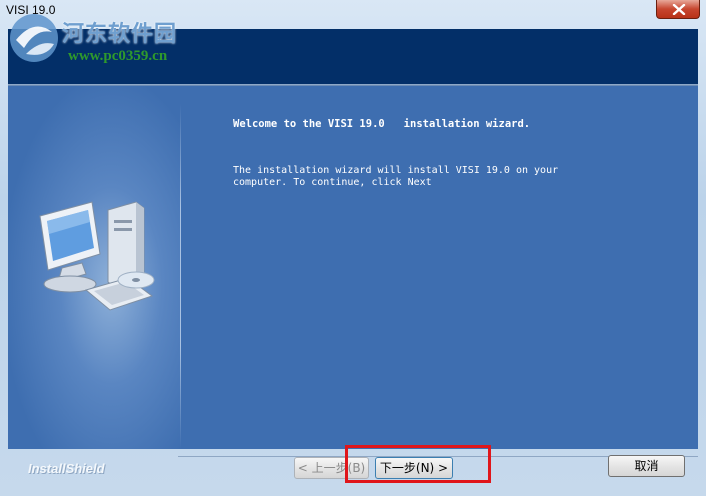 The width and height of the screenshot is (706, 496). I want to click on site-watermark: 河东软件园 www.pc0359.cn, so click(116, 40).